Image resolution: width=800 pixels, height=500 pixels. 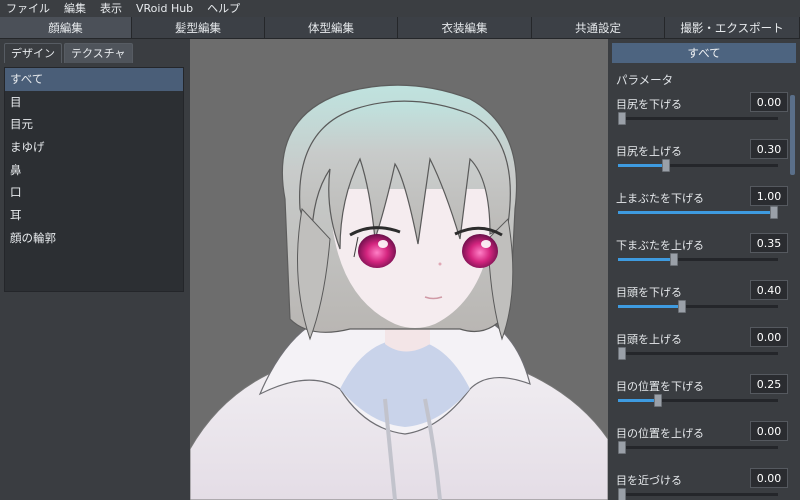 What do you see at coordinates (75, 8) in the screenshot?
I see `menu-edit: 編集` at bounding box center [75, 8].